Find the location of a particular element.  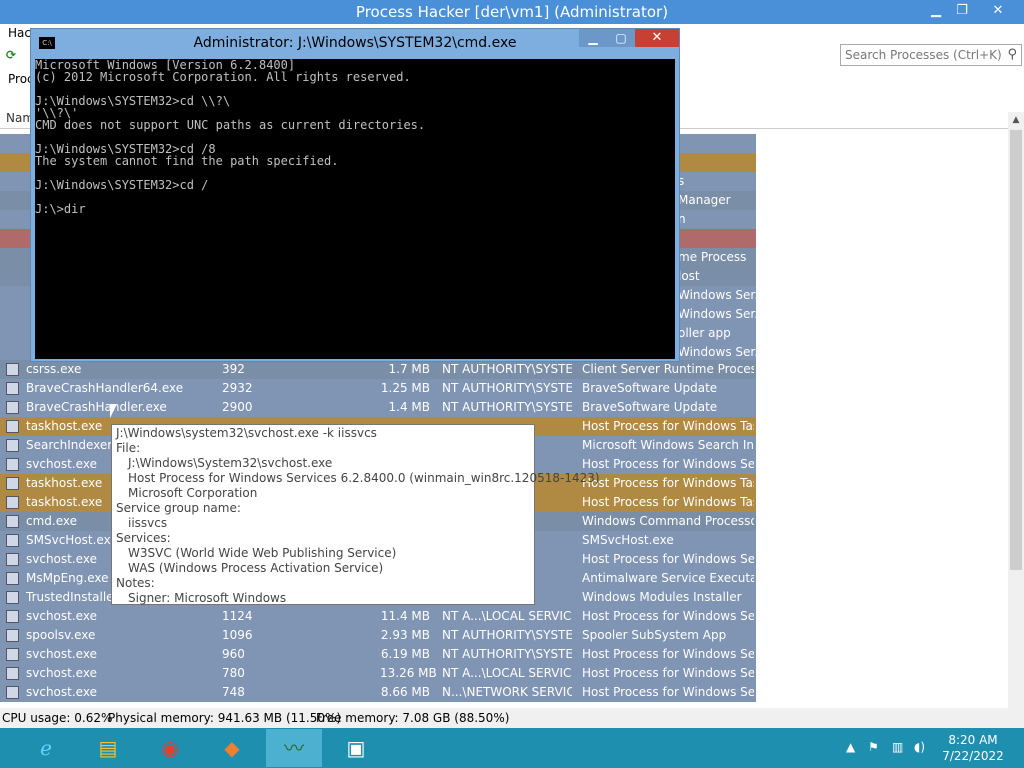

search-input: Search Processes (Ctrl+K) ⚲ is located at coordinates (931, 55).